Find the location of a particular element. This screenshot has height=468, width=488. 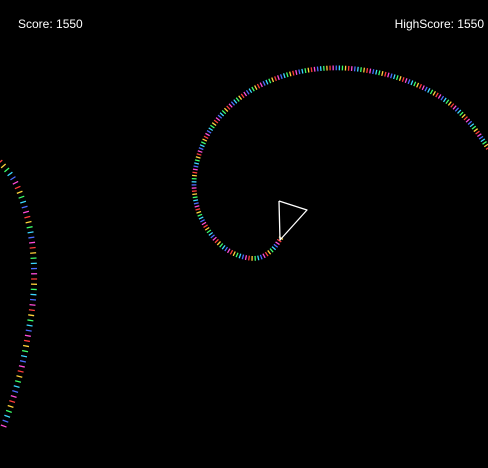

highscore-label: HighScore: 1550 is located at coordinates (439, 24).